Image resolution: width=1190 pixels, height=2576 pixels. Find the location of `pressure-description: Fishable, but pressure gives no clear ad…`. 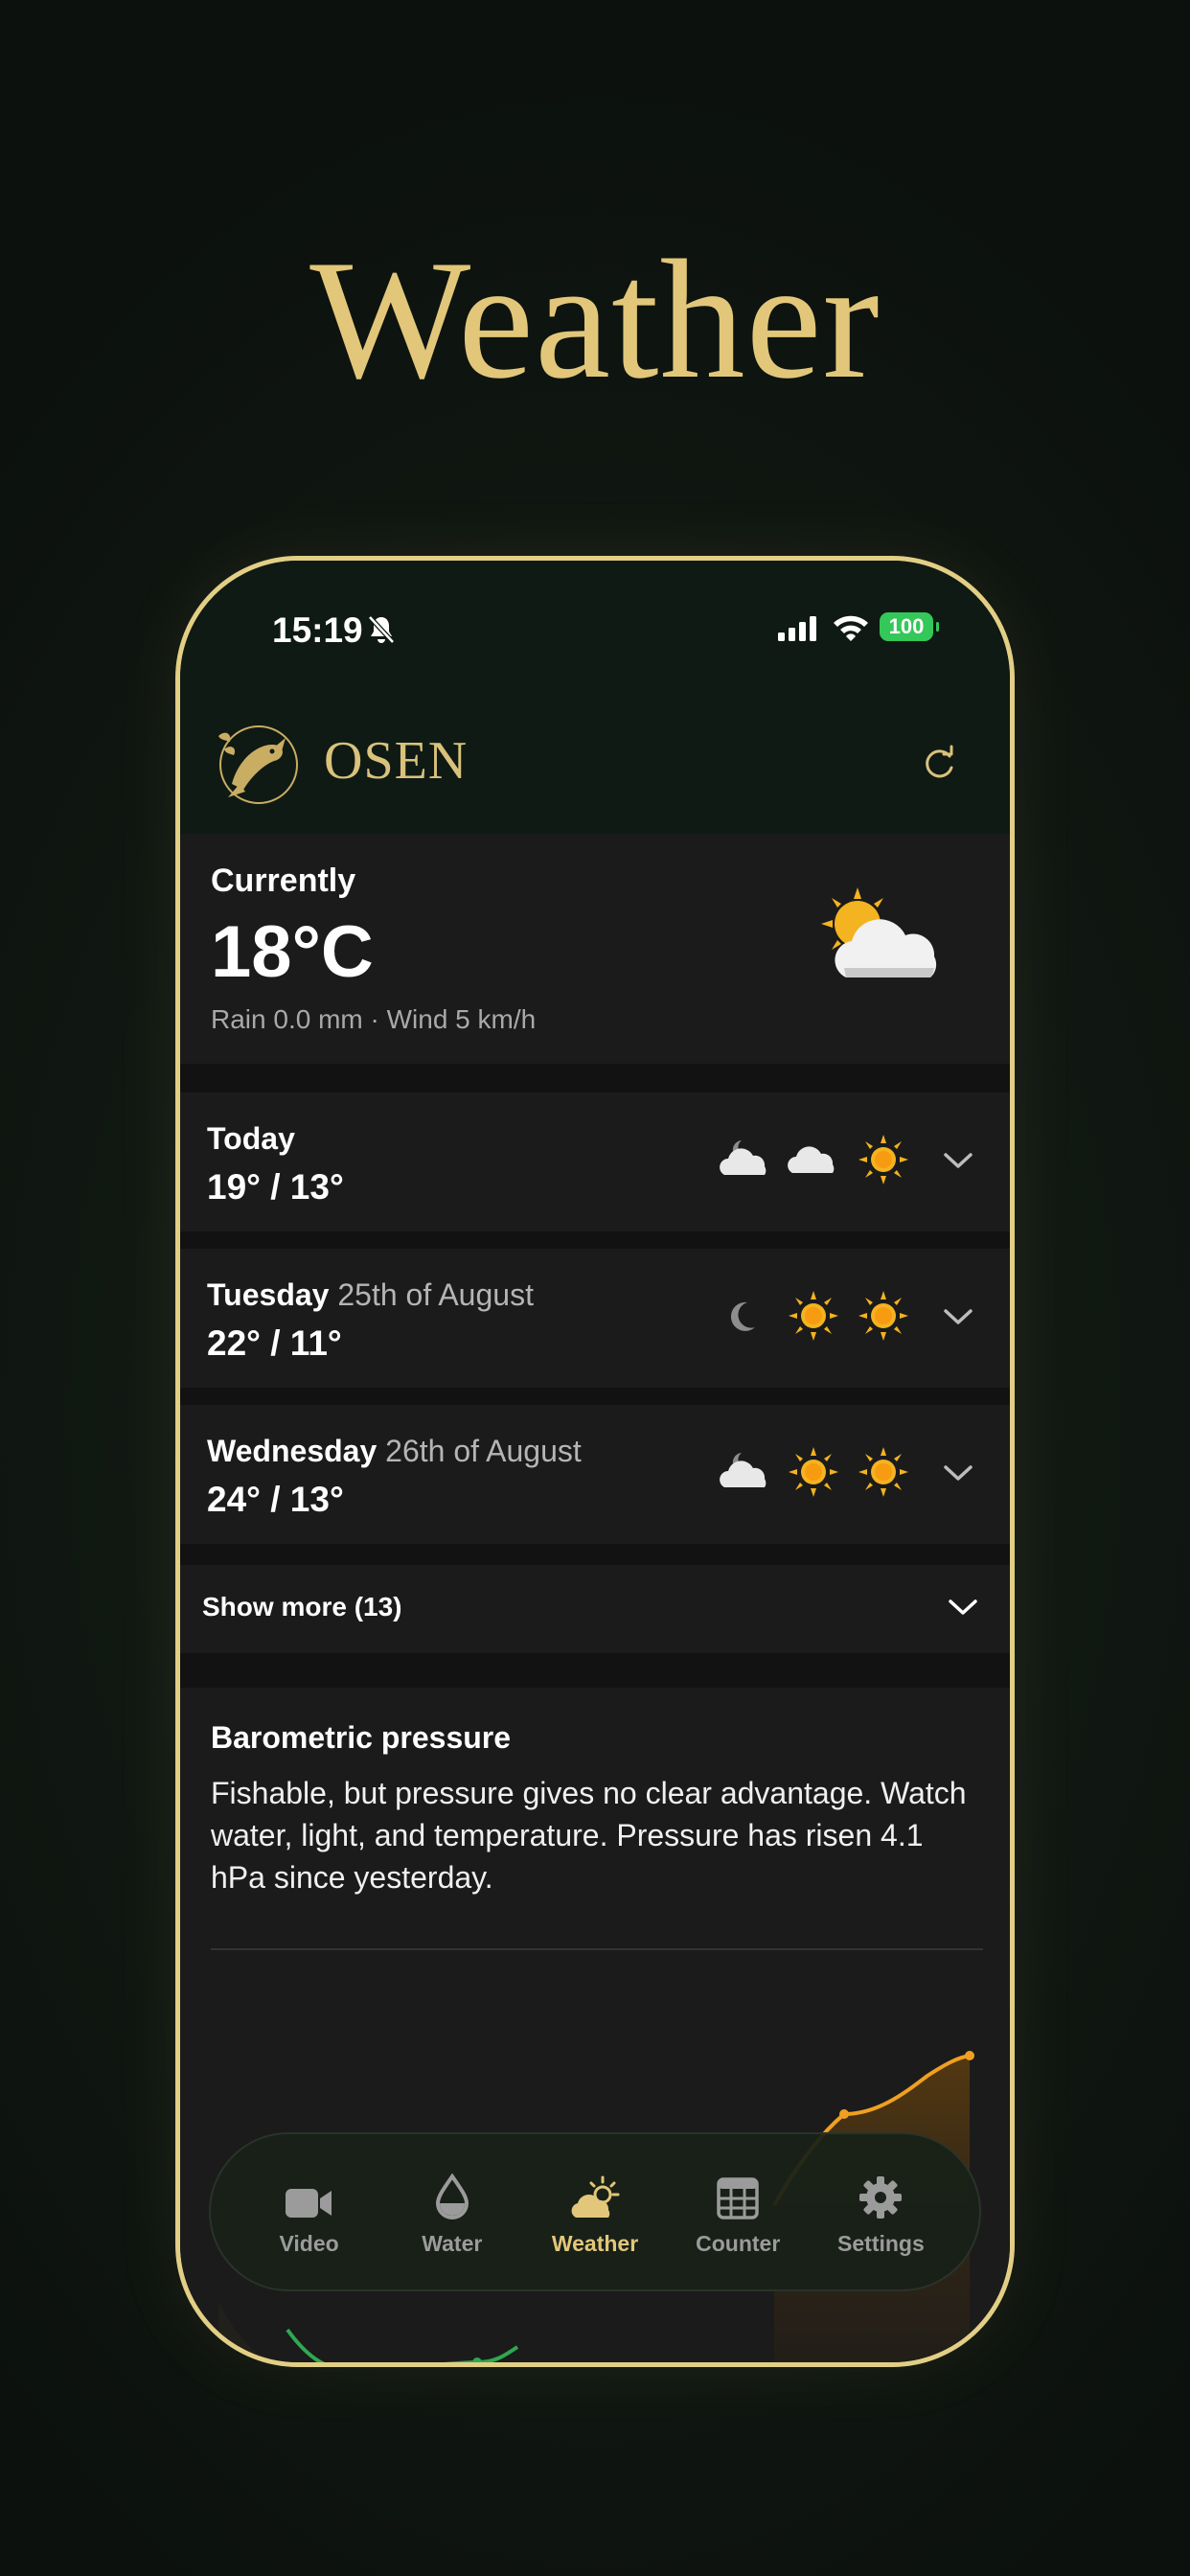

pressure-description: Fishable, but pressure gives no clear ad… is located at coordinates (589, 1835).